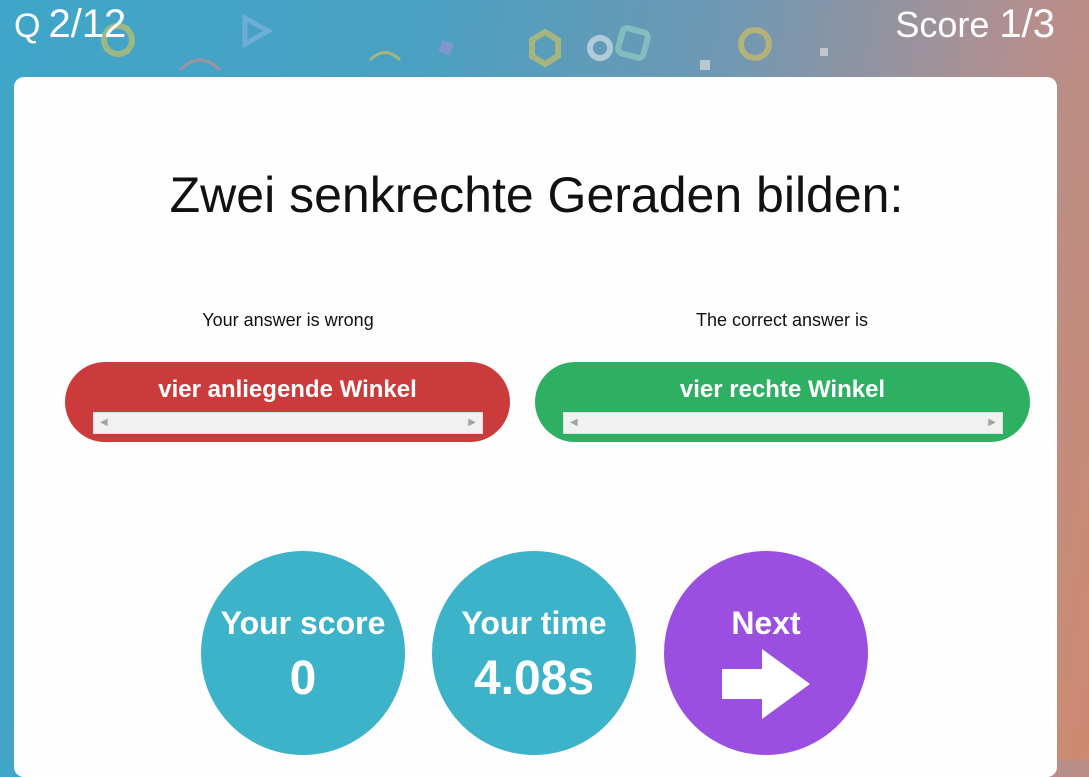 The image size is (1089, 777). What do you see at coordinates (782, 389) in the screenshot?
I see `correct-answer-text: vier rechte Winkel` at bounding box center [782, 389].